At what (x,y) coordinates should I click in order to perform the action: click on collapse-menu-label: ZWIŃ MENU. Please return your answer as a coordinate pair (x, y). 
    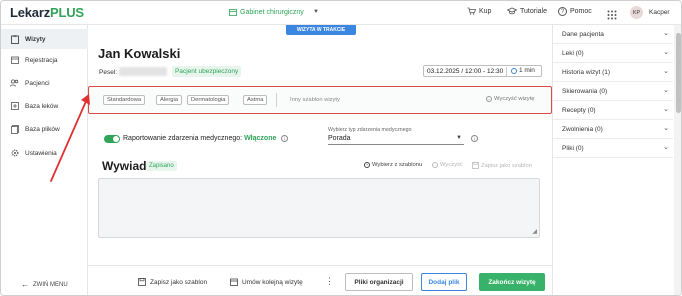
    Looking at the image, I should click on (50, 284).